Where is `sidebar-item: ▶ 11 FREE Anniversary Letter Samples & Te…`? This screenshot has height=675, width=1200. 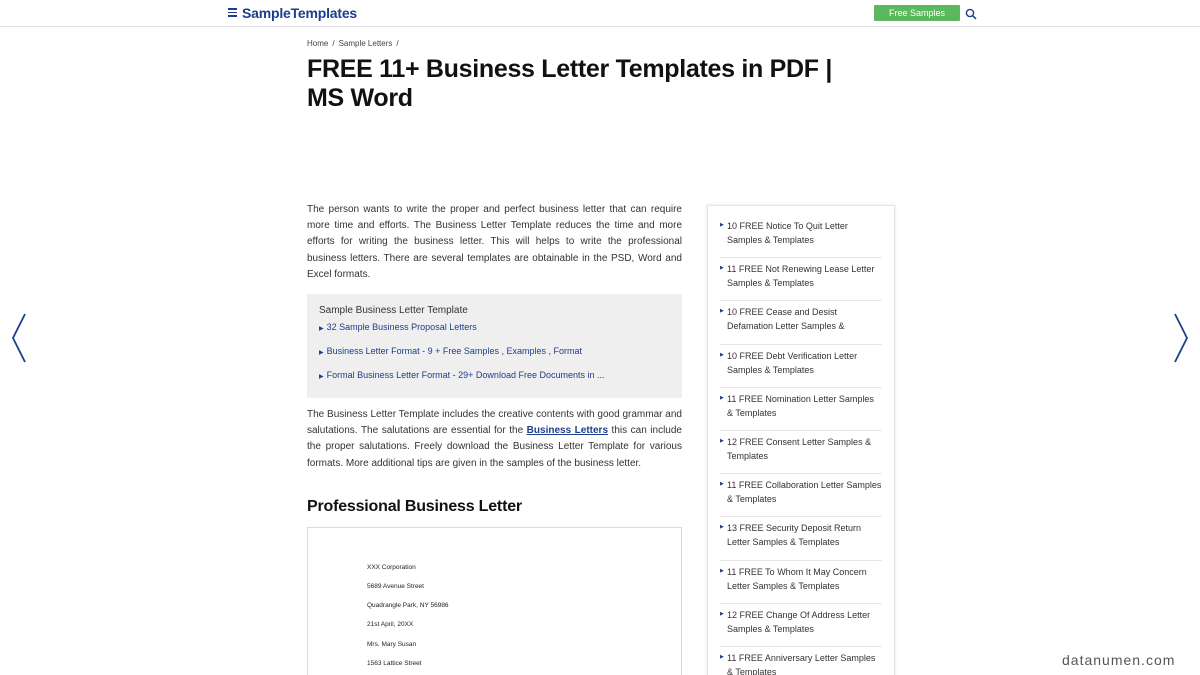
sidebar-item: ▶ 11 FREE Anniversary Letter Samples & Te… is located at coordinates (801, 661).